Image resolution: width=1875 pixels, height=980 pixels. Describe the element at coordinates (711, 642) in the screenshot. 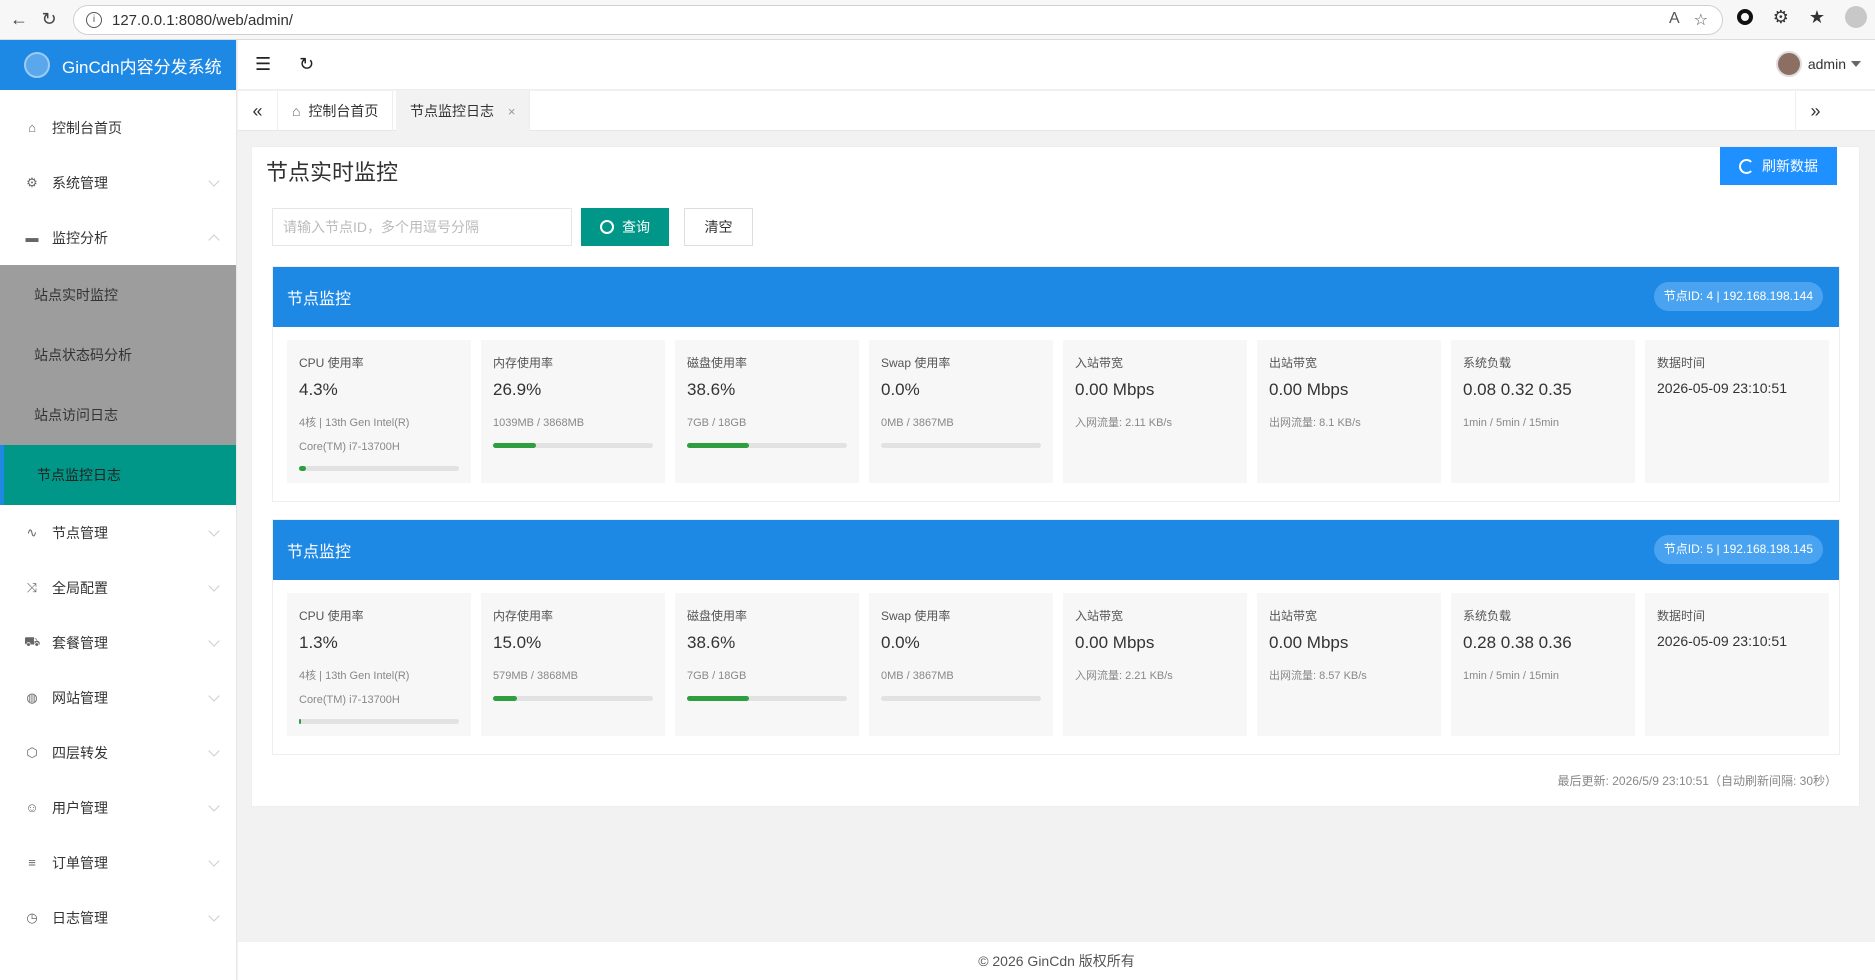

I see `stat-value: 38.6%` at that location.